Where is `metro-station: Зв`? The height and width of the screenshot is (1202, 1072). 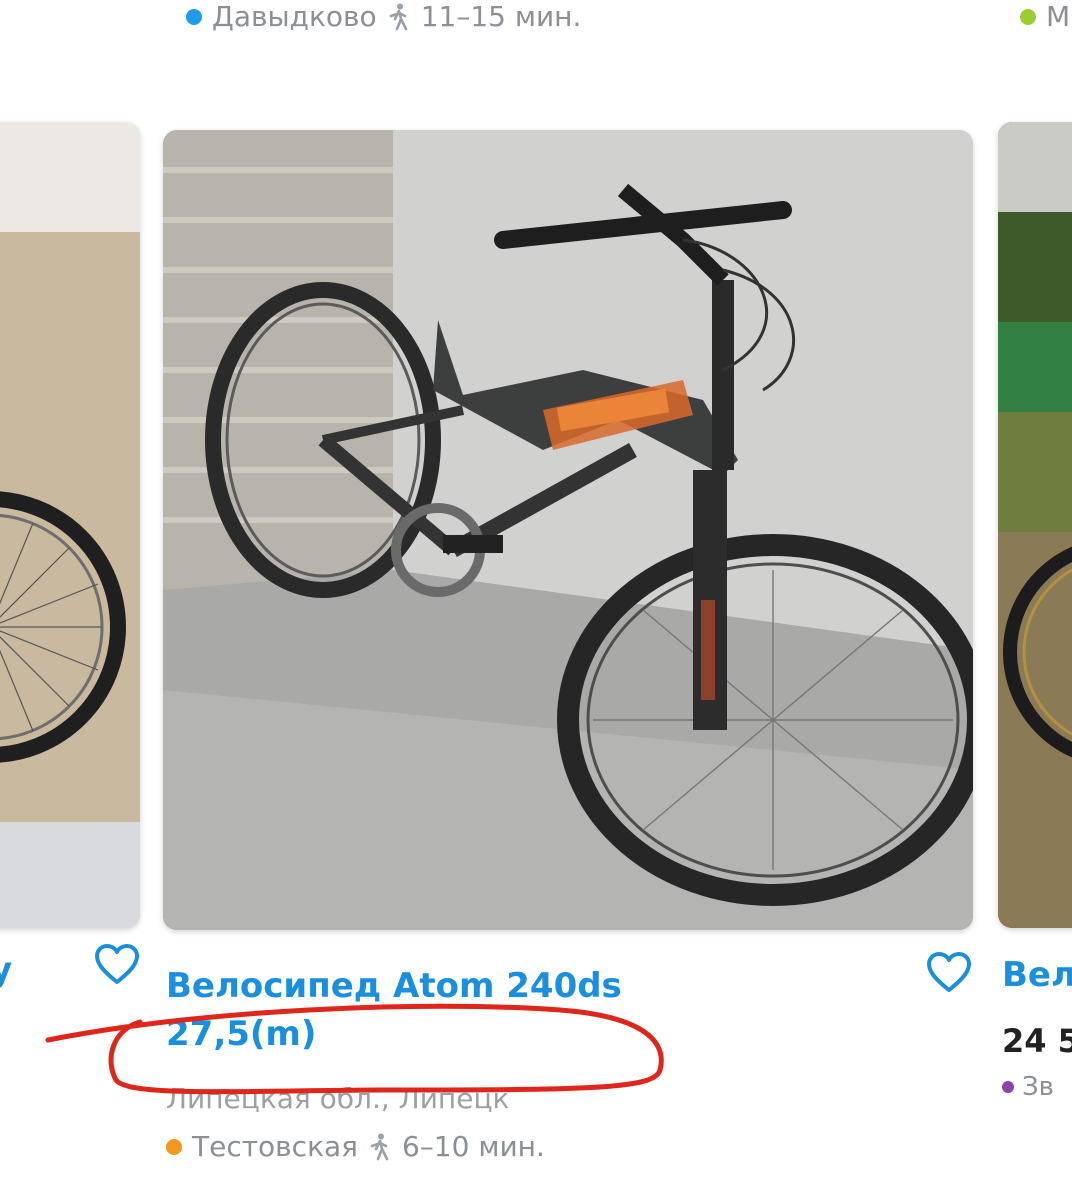
metro-station: Зв is located at coordinates (1038, 1087).